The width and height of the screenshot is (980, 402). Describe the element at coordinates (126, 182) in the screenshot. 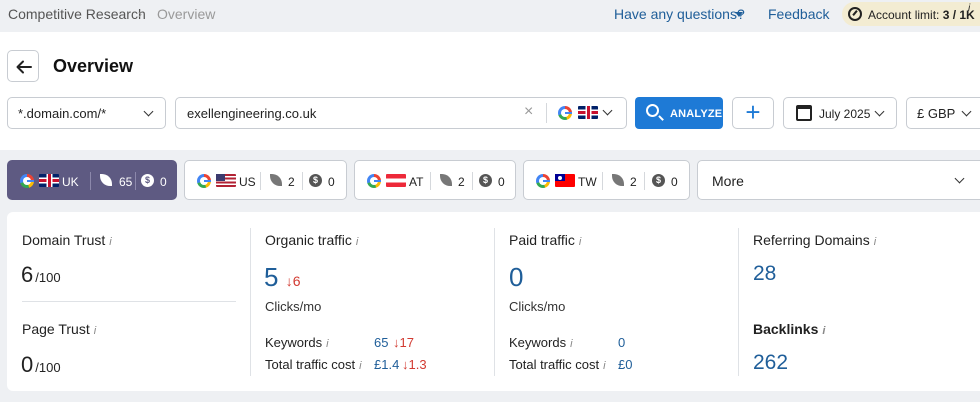

I see `organic-keywords-count: 65` at that location.